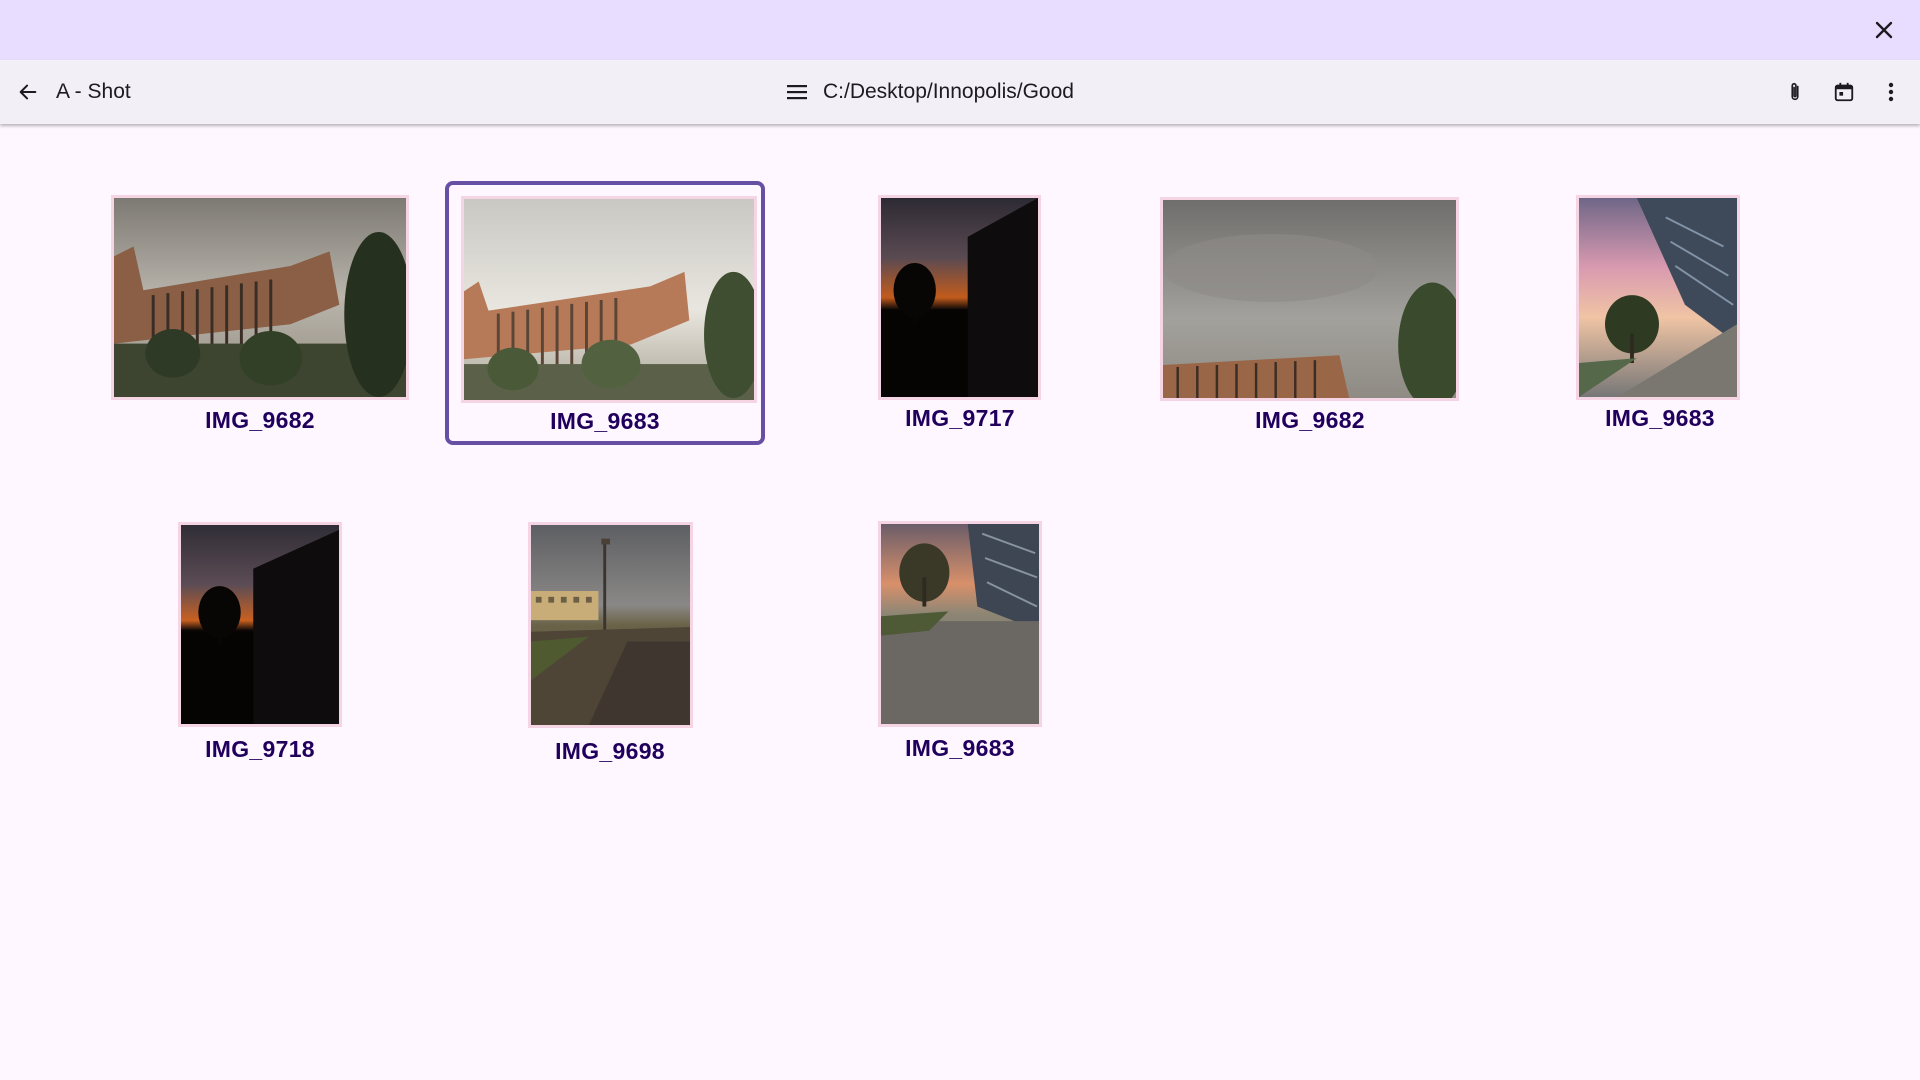 The width and height of the screenshot is (1920, 1080). Describe the element at coordinates (93, 91) in the screenshot. I see `app-title: A - Shot` at that location.